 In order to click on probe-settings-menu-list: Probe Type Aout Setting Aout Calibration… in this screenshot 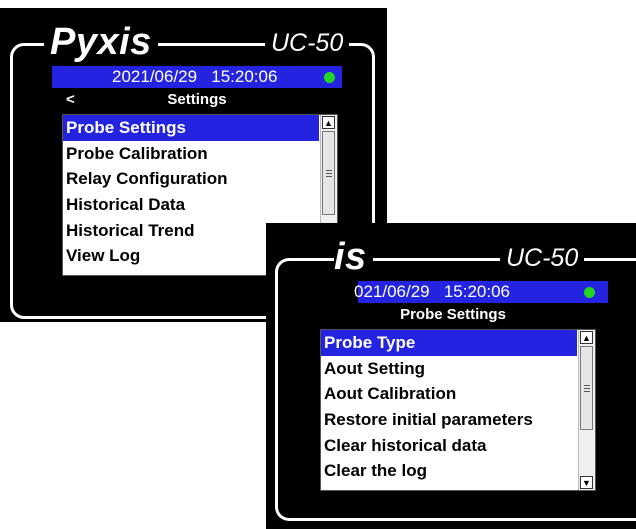, I will do `click(458, 410)`.